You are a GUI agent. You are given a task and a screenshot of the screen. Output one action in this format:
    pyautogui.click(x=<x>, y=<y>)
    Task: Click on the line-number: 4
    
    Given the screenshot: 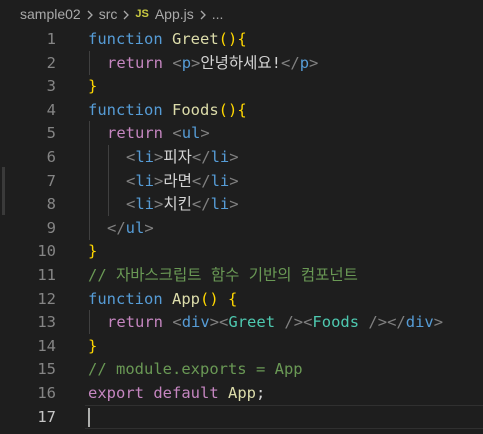 What is the action you would take?
    pyautogui.click(x=51, y=109)
    